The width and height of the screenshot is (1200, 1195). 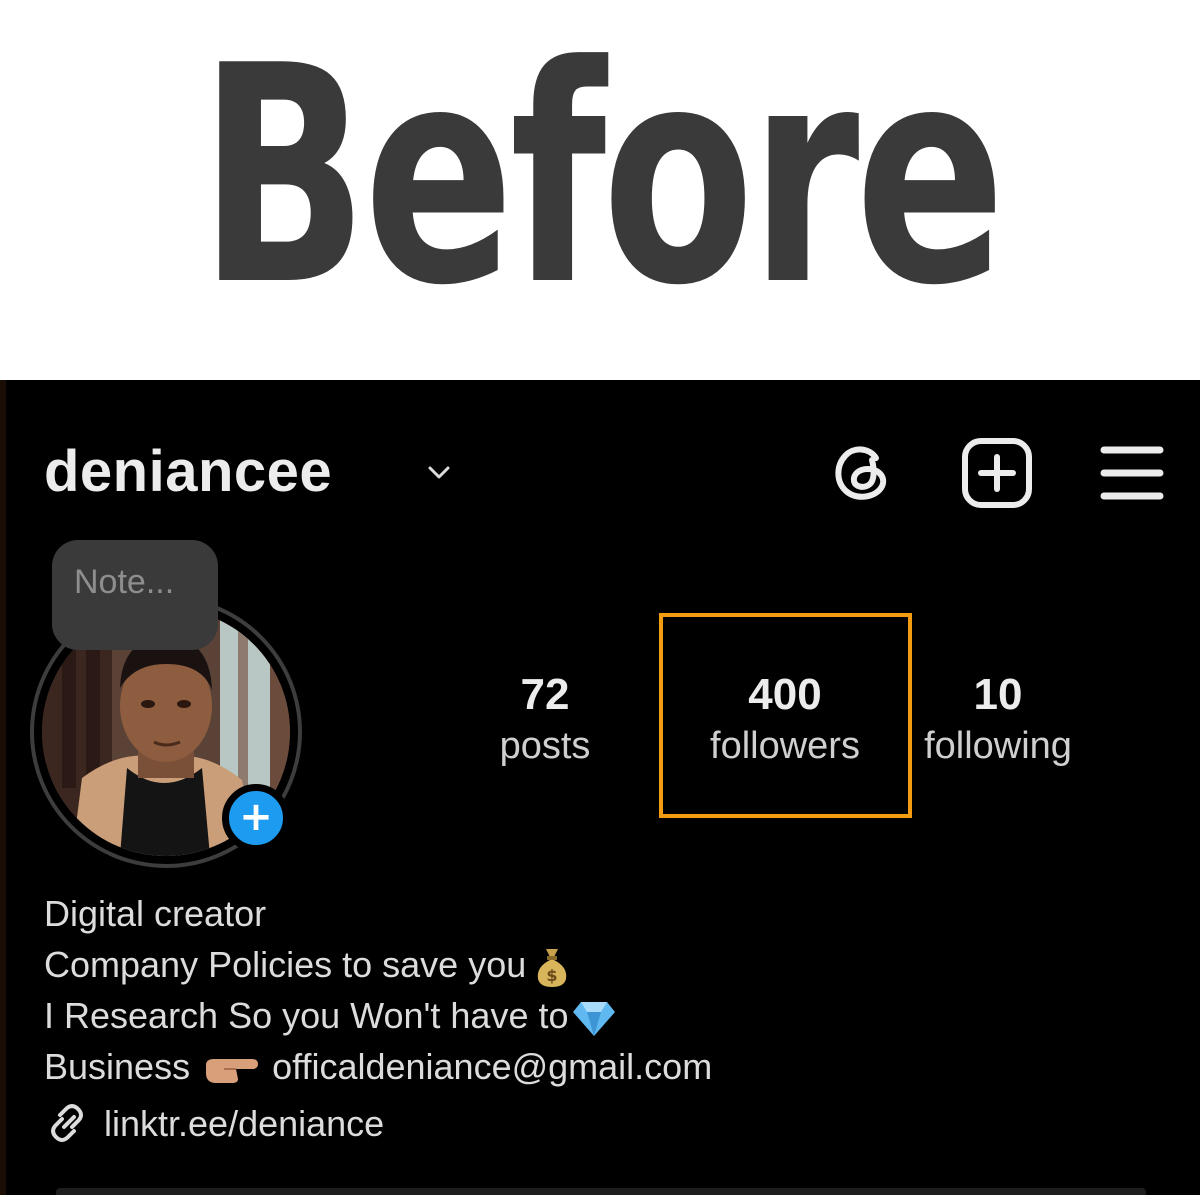 I want to click on profile-link-row: linktr.ee/deniance, so click(x=214, y=1124).